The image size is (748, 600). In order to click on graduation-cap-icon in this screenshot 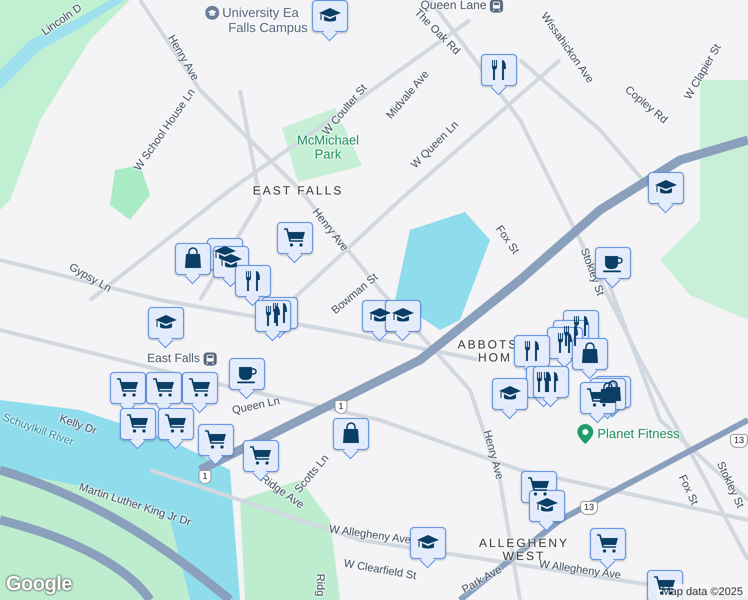, I will do `click(212, 13)`.